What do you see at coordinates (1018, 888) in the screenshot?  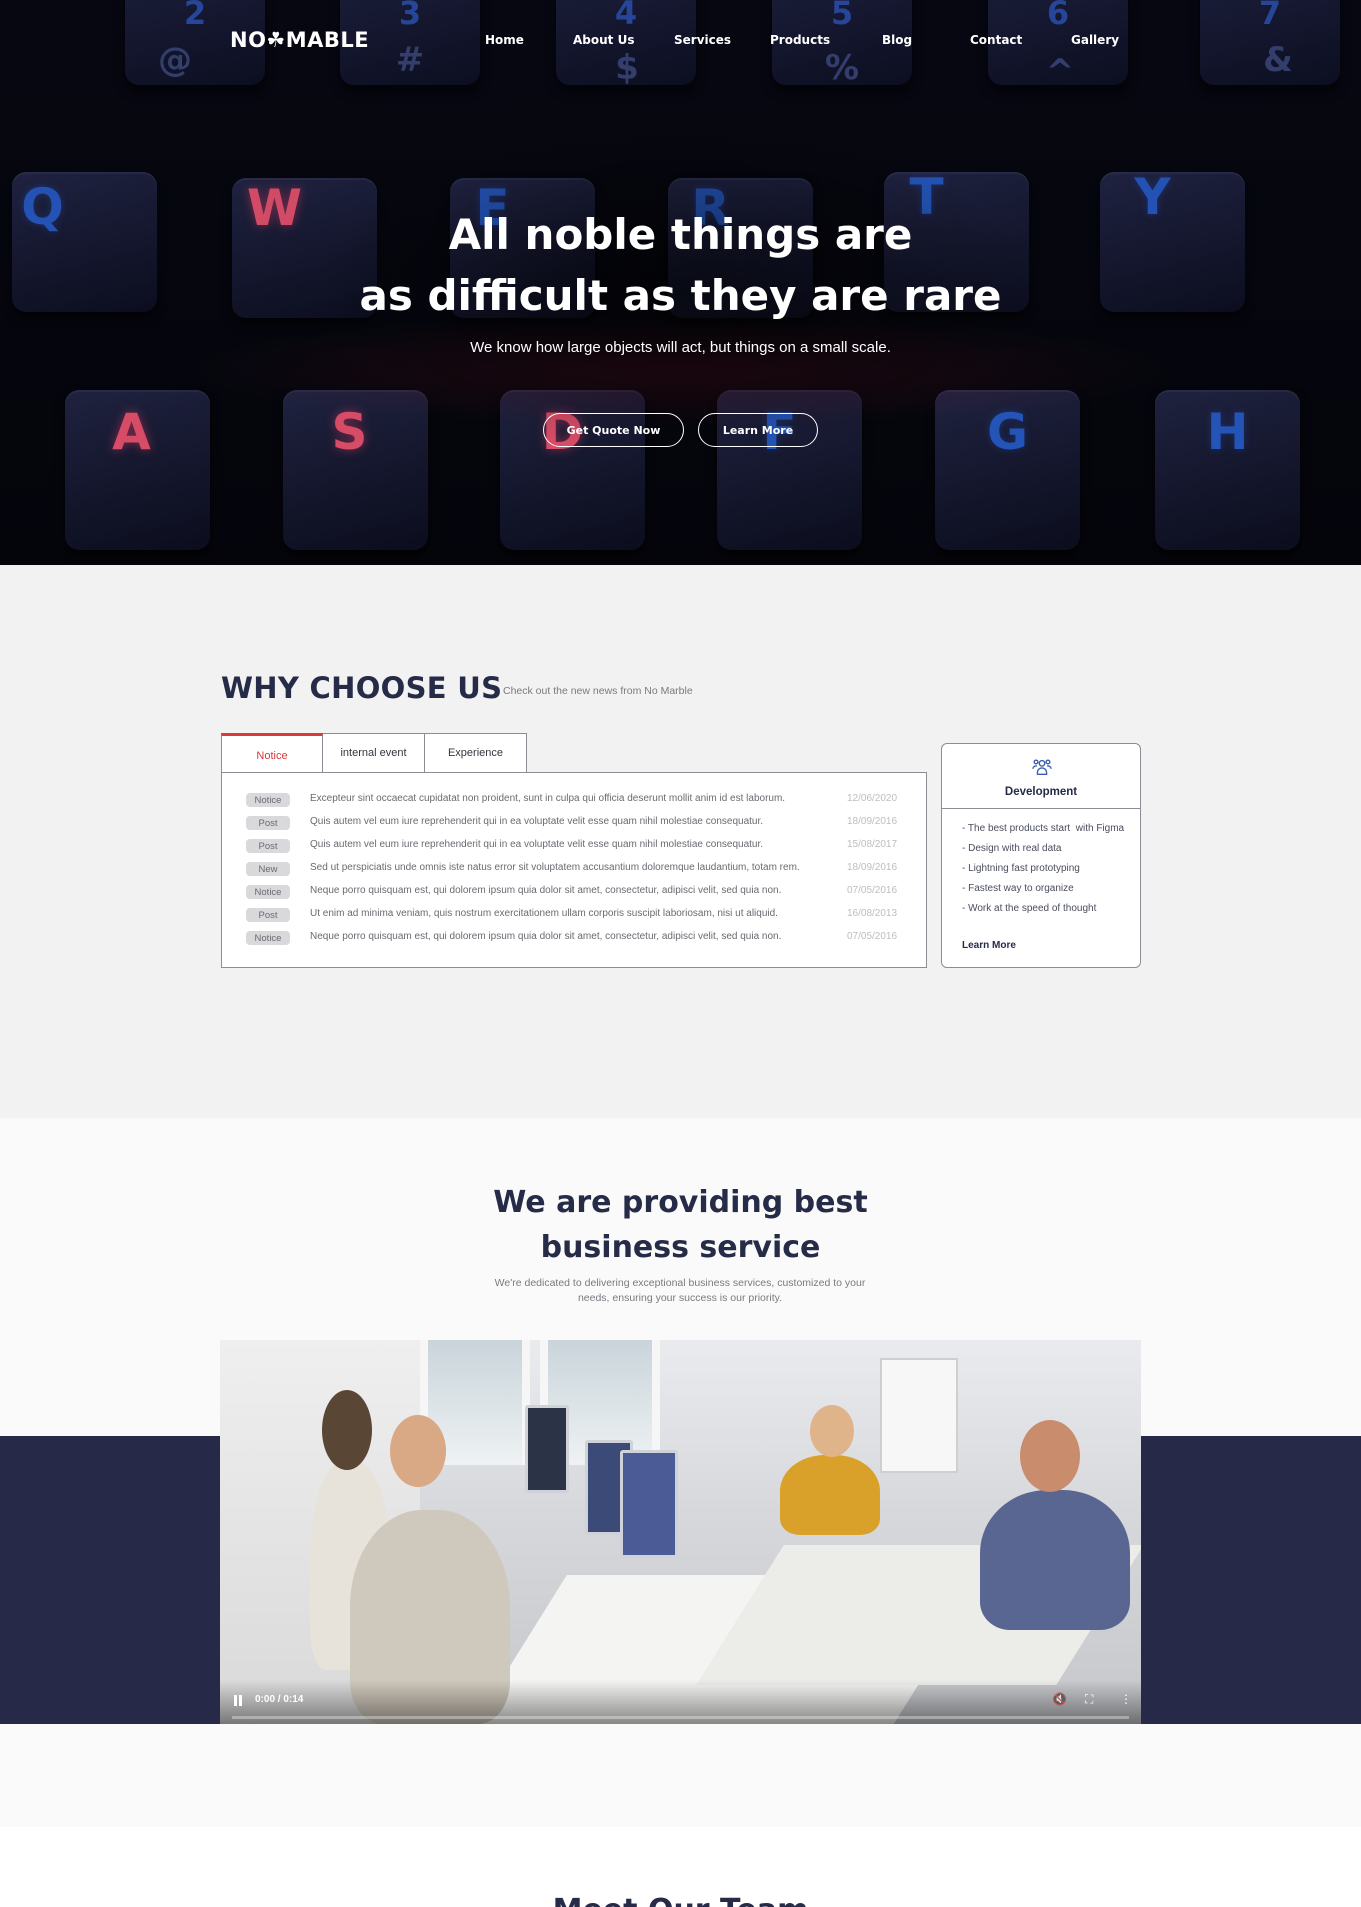 I see `list-item: - Fastest way to organize` at bounding box center [1018, 888].